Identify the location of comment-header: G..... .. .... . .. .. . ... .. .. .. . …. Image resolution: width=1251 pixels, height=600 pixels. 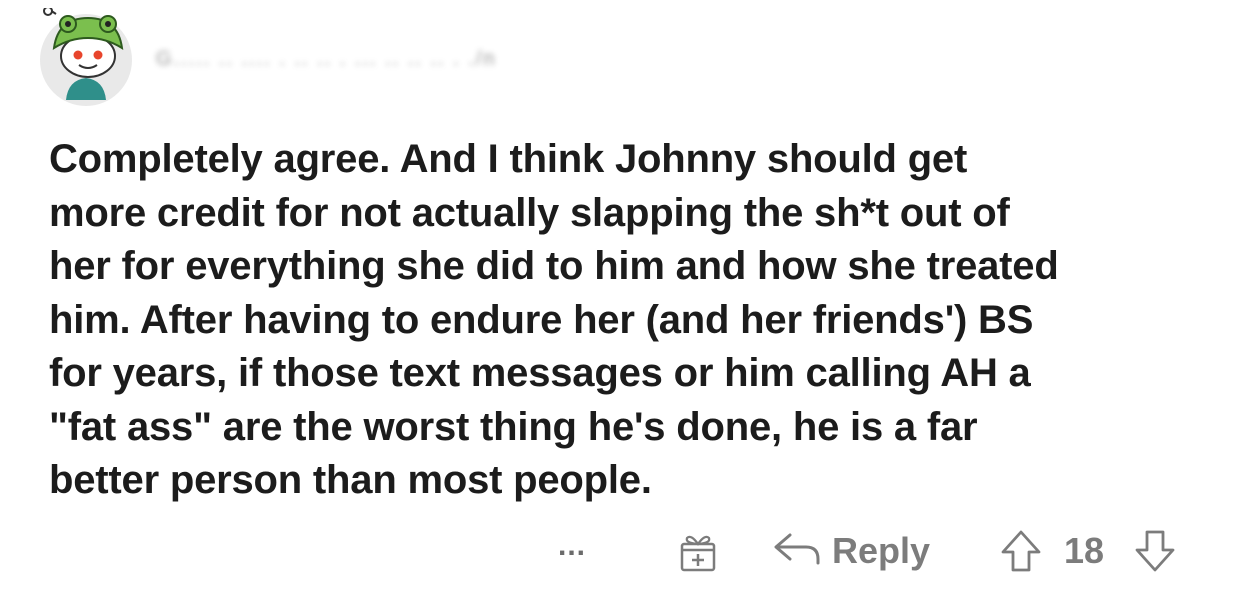
(386, 57).